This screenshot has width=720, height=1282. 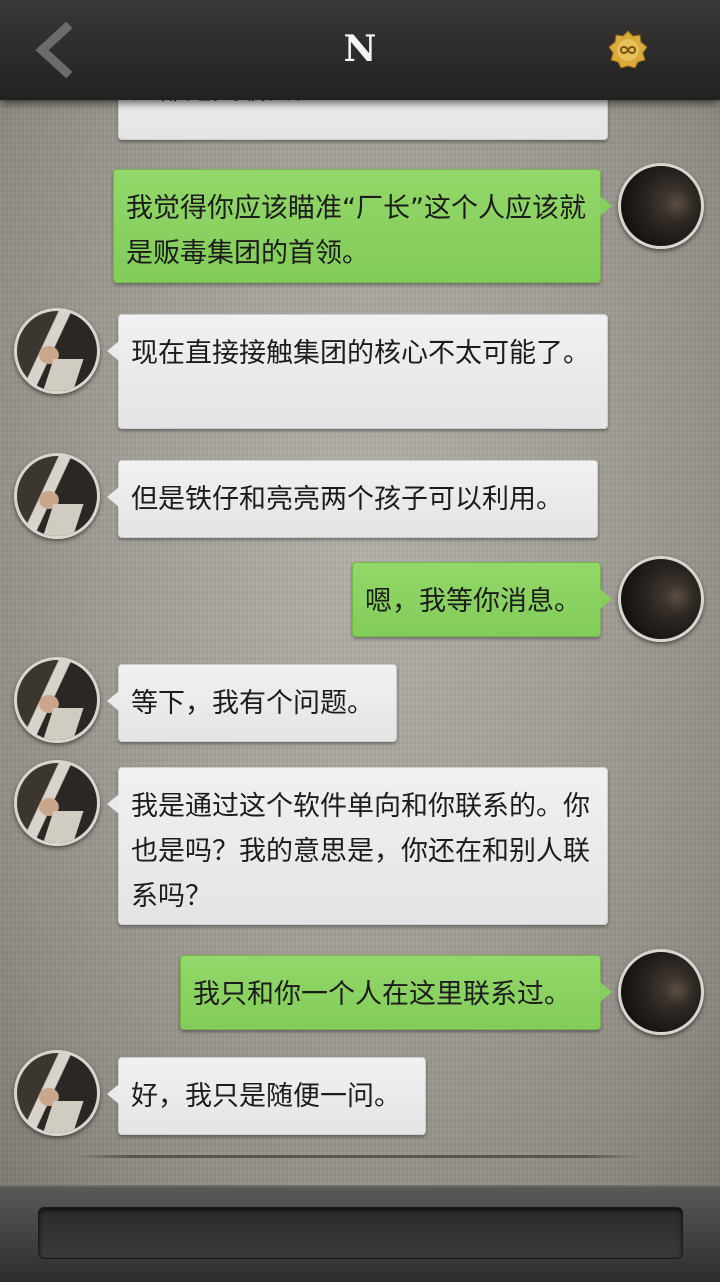 I want to click on message-bubble-incoming: 好，我只是随便一问。, so click(x=266, y=1096).